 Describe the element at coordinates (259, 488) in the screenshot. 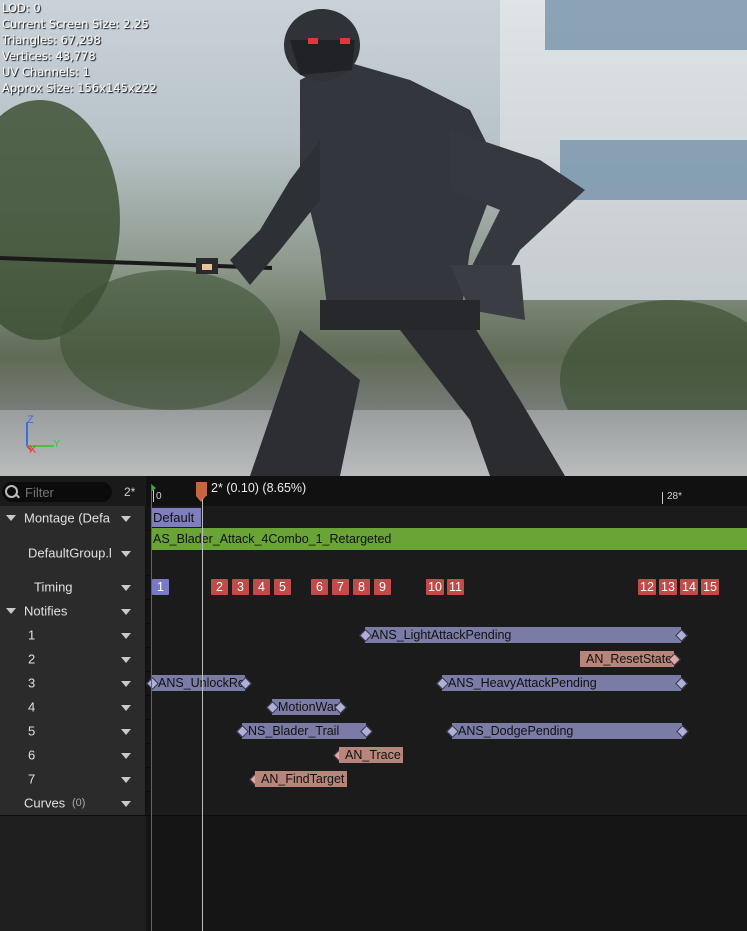

I see `scrub-label: 2* (0.10) (8.65%)` at that location.